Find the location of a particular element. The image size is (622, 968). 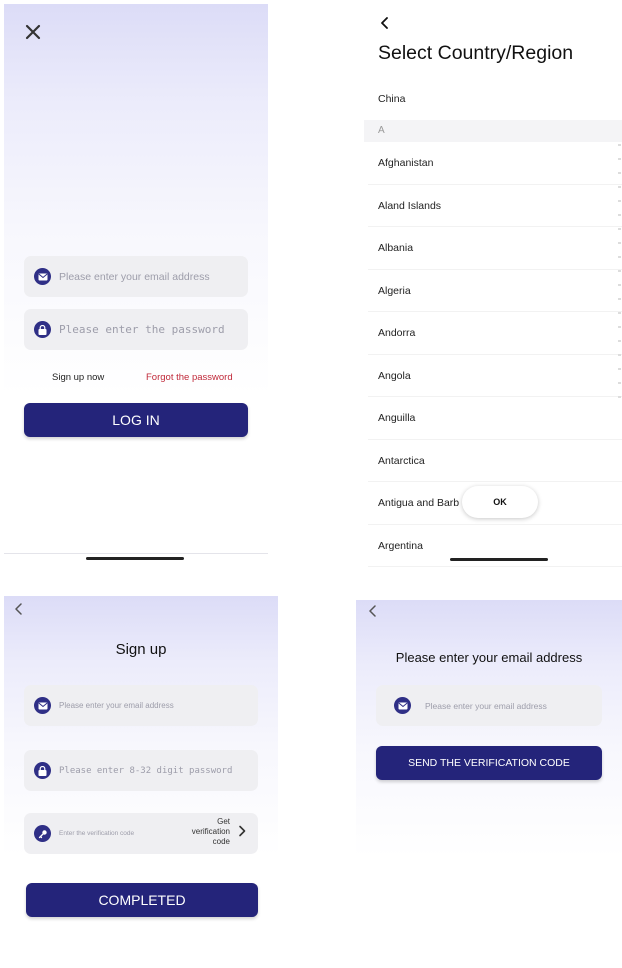

page-title: Sign up is located at coordinates (141, 649).